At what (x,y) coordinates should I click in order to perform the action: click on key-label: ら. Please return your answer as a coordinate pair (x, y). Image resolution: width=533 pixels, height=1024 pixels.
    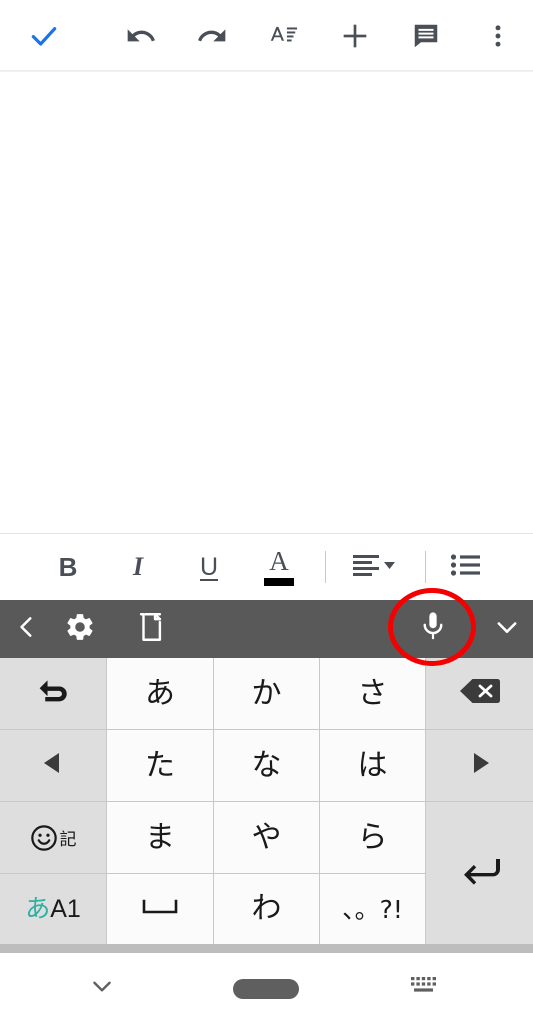
    Looking at the image, I should click on (372, 837).